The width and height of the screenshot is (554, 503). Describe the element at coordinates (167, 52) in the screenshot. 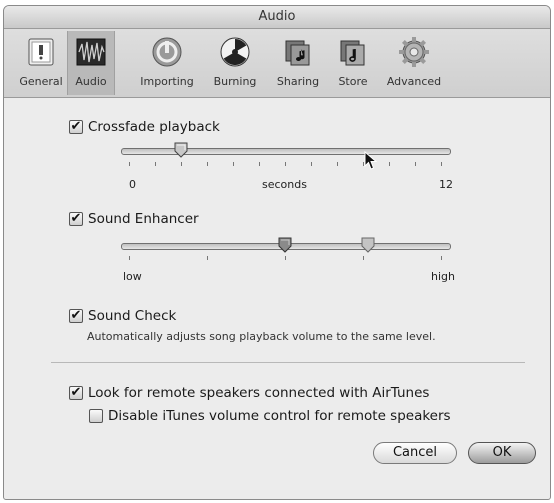

I see `importing-icon` at that location.